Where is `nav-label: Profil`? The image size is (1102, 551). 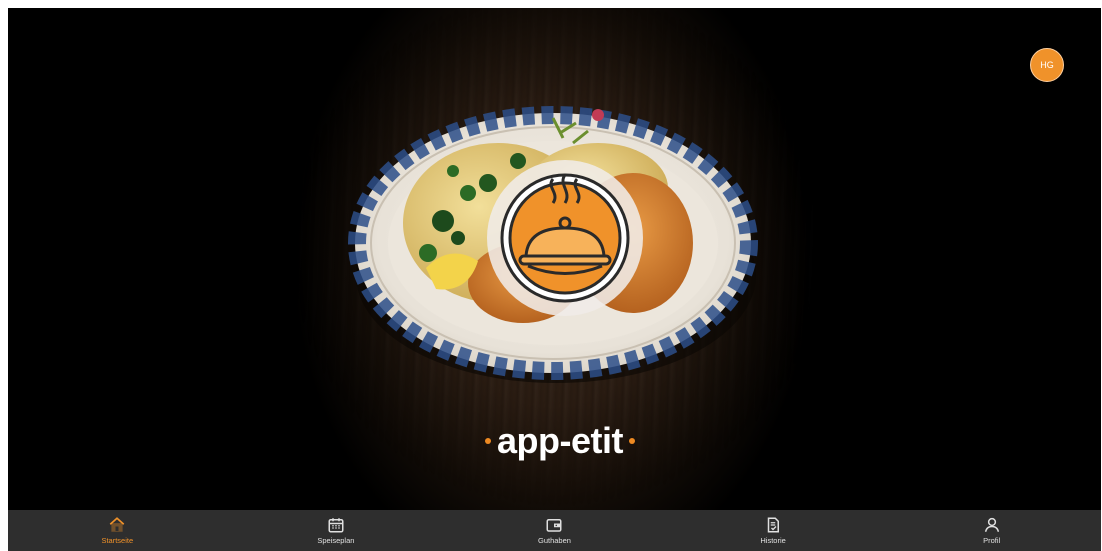
nav-label: Profil is located at coordinates (992, 540).